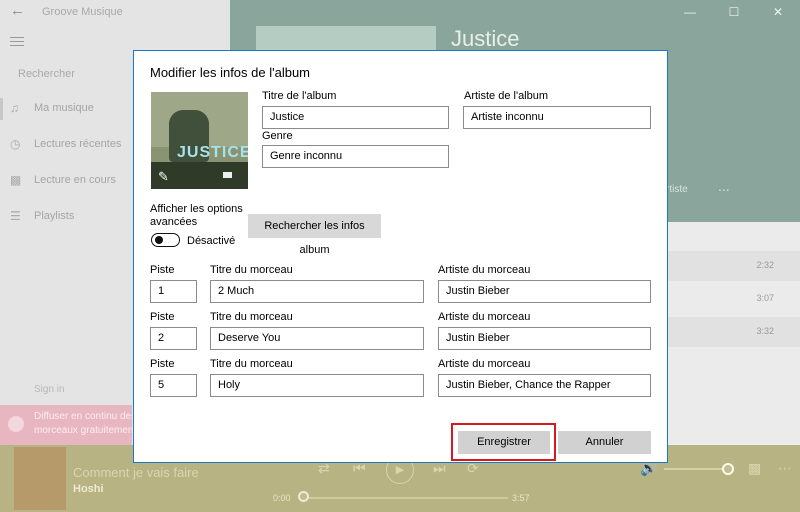  Describe the element at coordinates (16, 424) in the screenshot. I see `spotify-icon` at that location.